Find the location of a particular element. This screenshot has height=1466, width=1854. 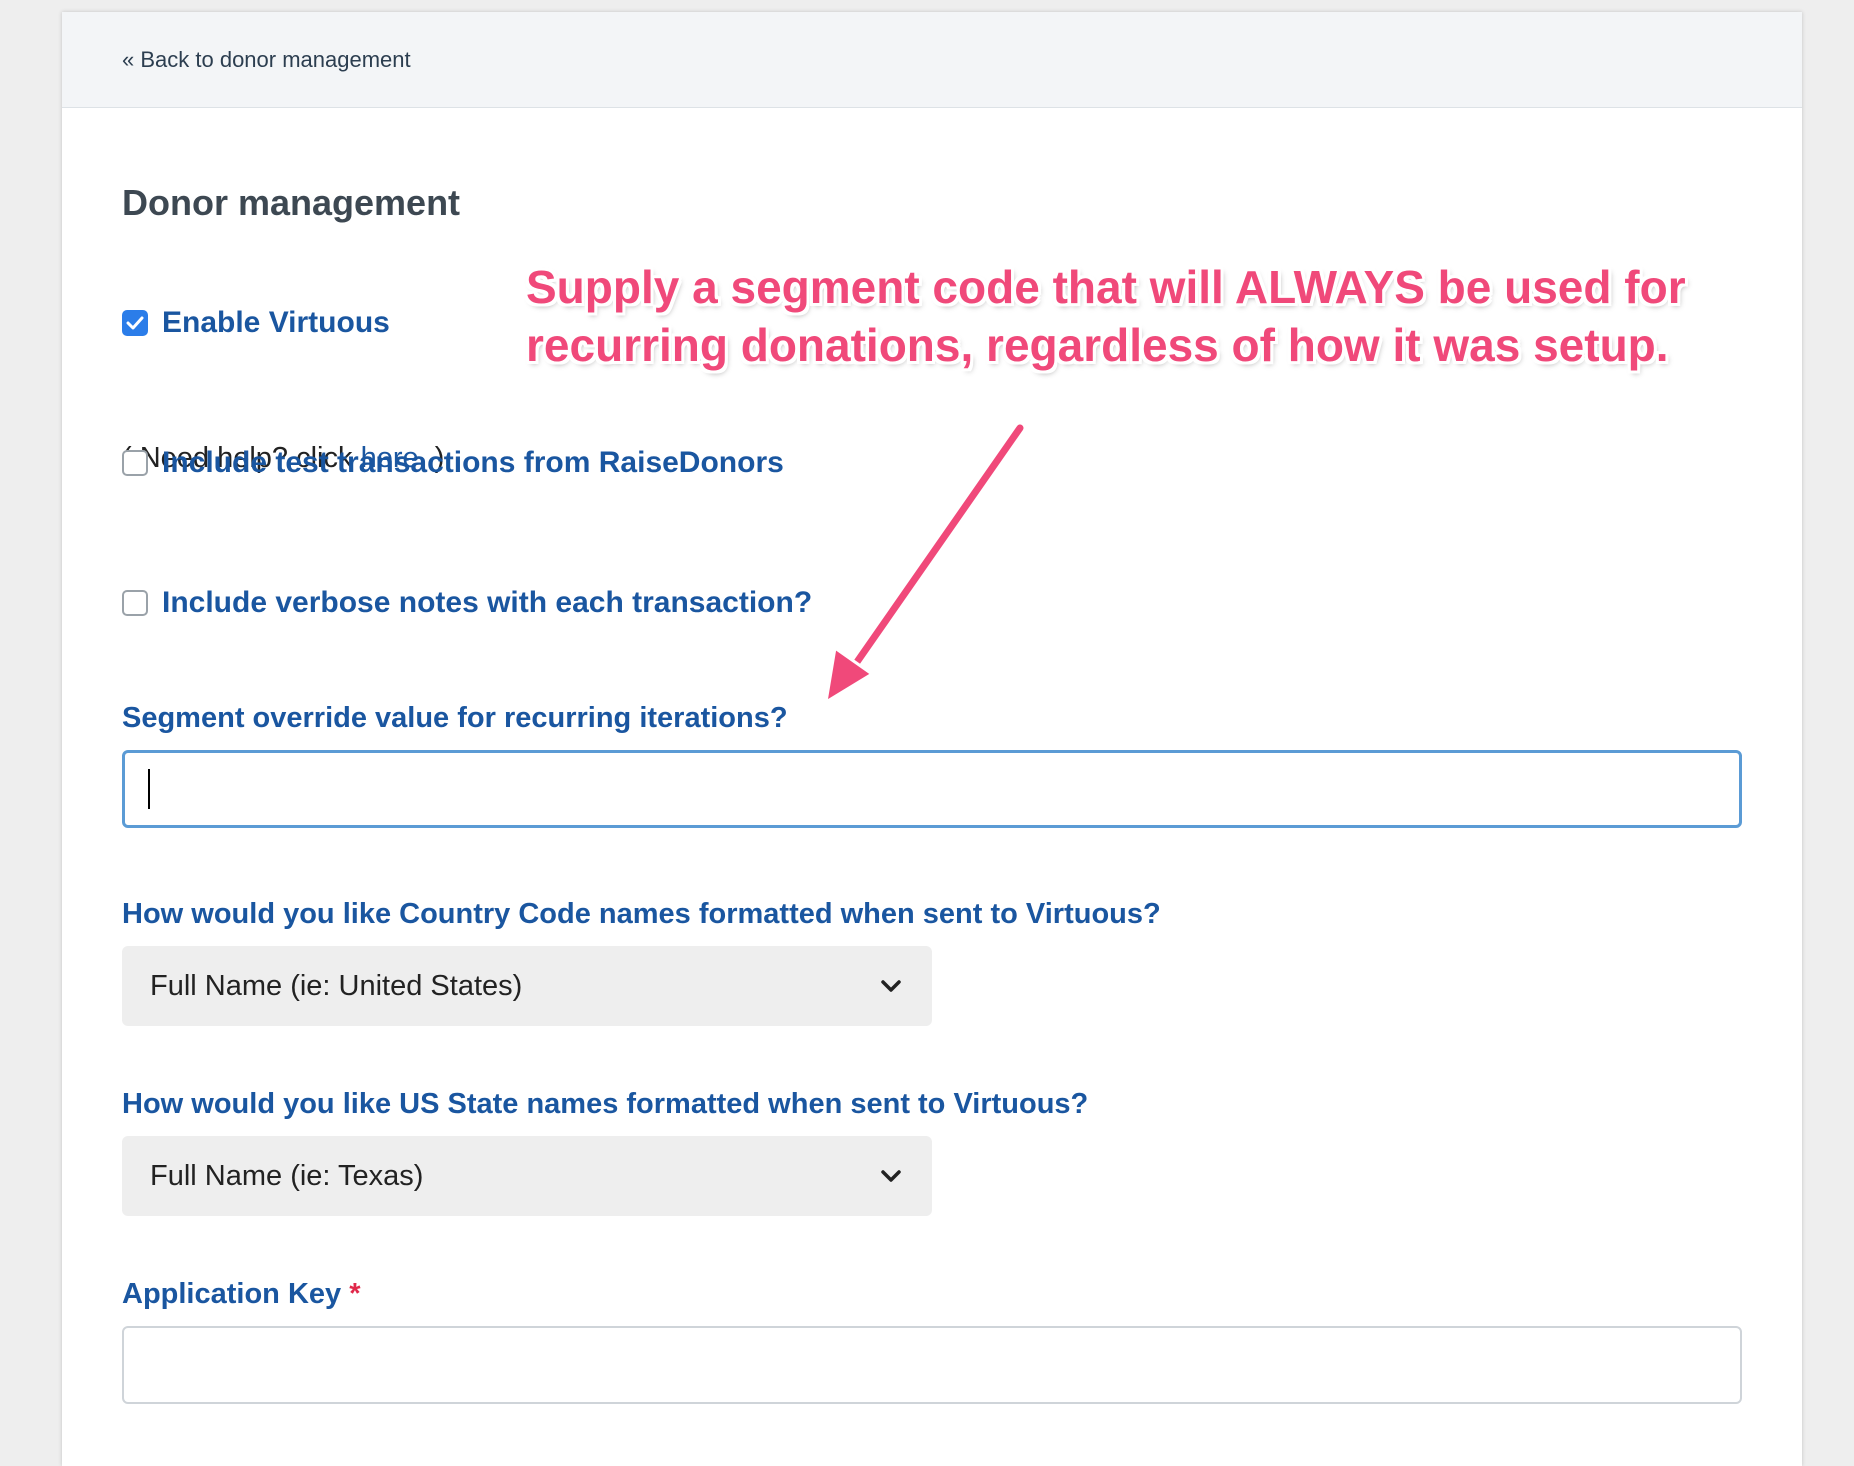

include-test-checkbox is located at coordinates (135, 463).